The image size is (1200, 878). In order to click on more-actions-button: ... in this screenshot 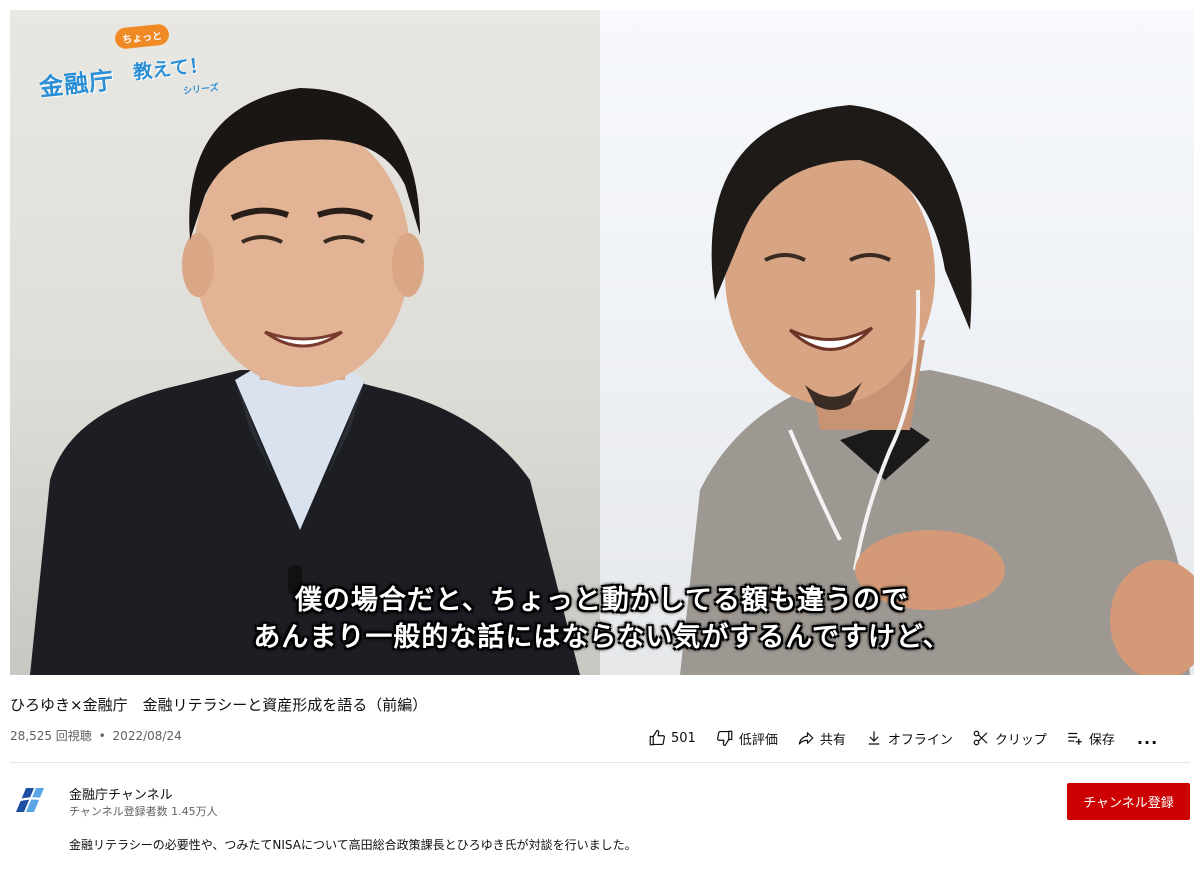, I will do `click(1147, 738)`.